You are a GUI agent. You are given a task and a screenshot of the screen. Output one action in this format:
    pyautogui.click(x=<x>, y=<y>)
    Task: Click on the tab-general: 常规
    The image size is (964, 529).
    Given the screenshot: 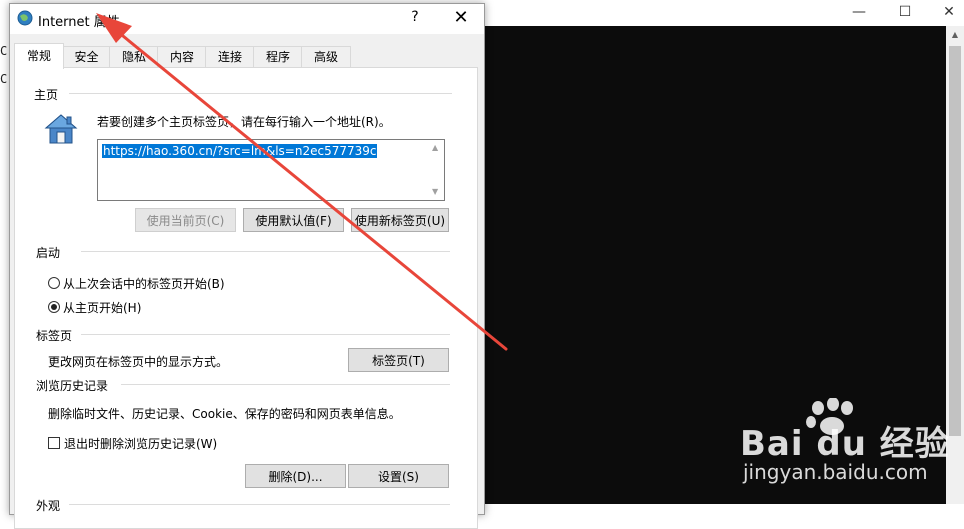 What is the action you would take?
    pyautogui.click(x=39, y=56)
    